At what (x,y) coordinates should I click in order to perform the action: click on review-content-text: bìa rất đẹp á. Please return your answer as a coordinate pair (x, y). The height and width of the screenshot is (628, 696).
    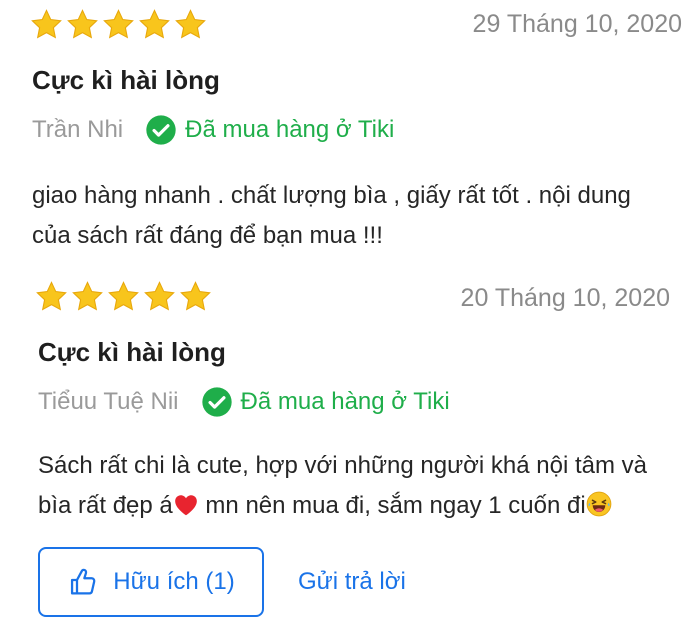
    Looking at the image, I should click on (105, 505).